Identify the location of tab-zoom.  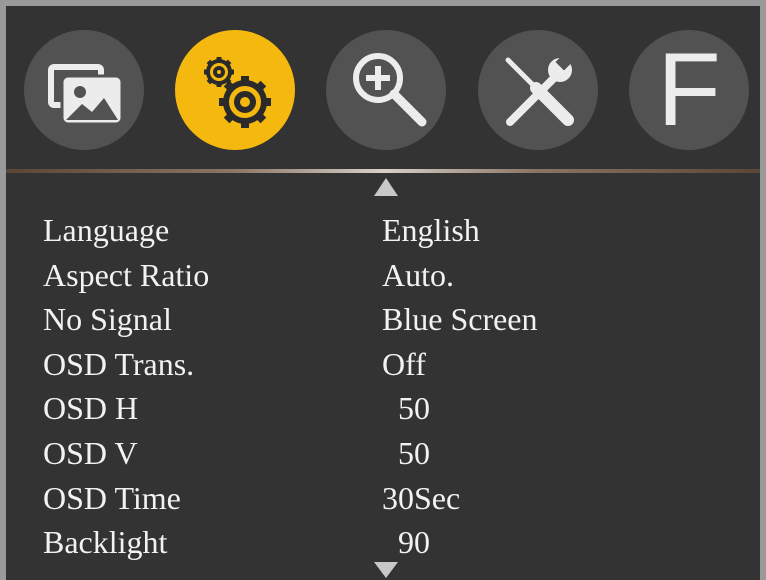
(386, 90).